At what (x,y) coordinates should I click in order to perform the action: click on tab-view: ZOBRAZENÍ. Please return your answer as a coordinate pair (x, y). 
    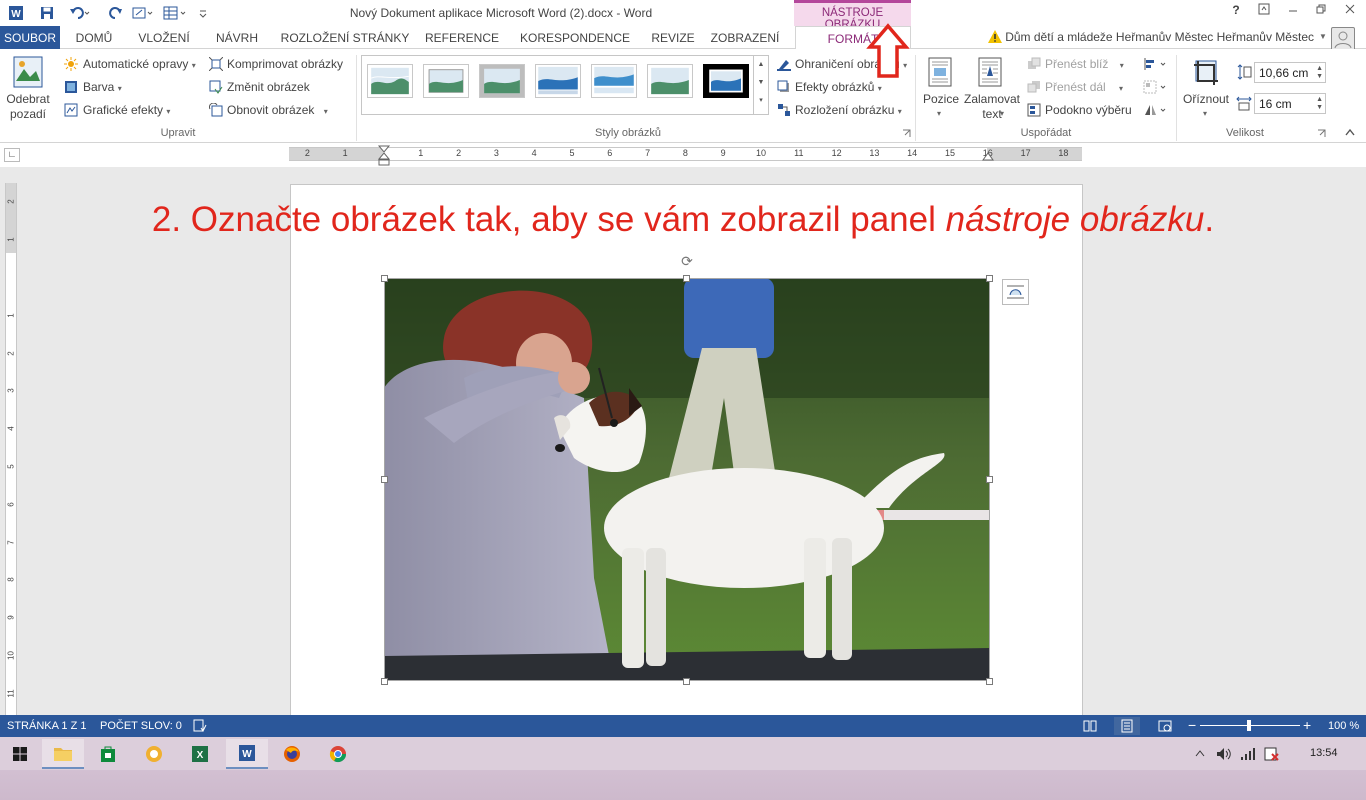
    Looking at the image, I should click on (745, 37).